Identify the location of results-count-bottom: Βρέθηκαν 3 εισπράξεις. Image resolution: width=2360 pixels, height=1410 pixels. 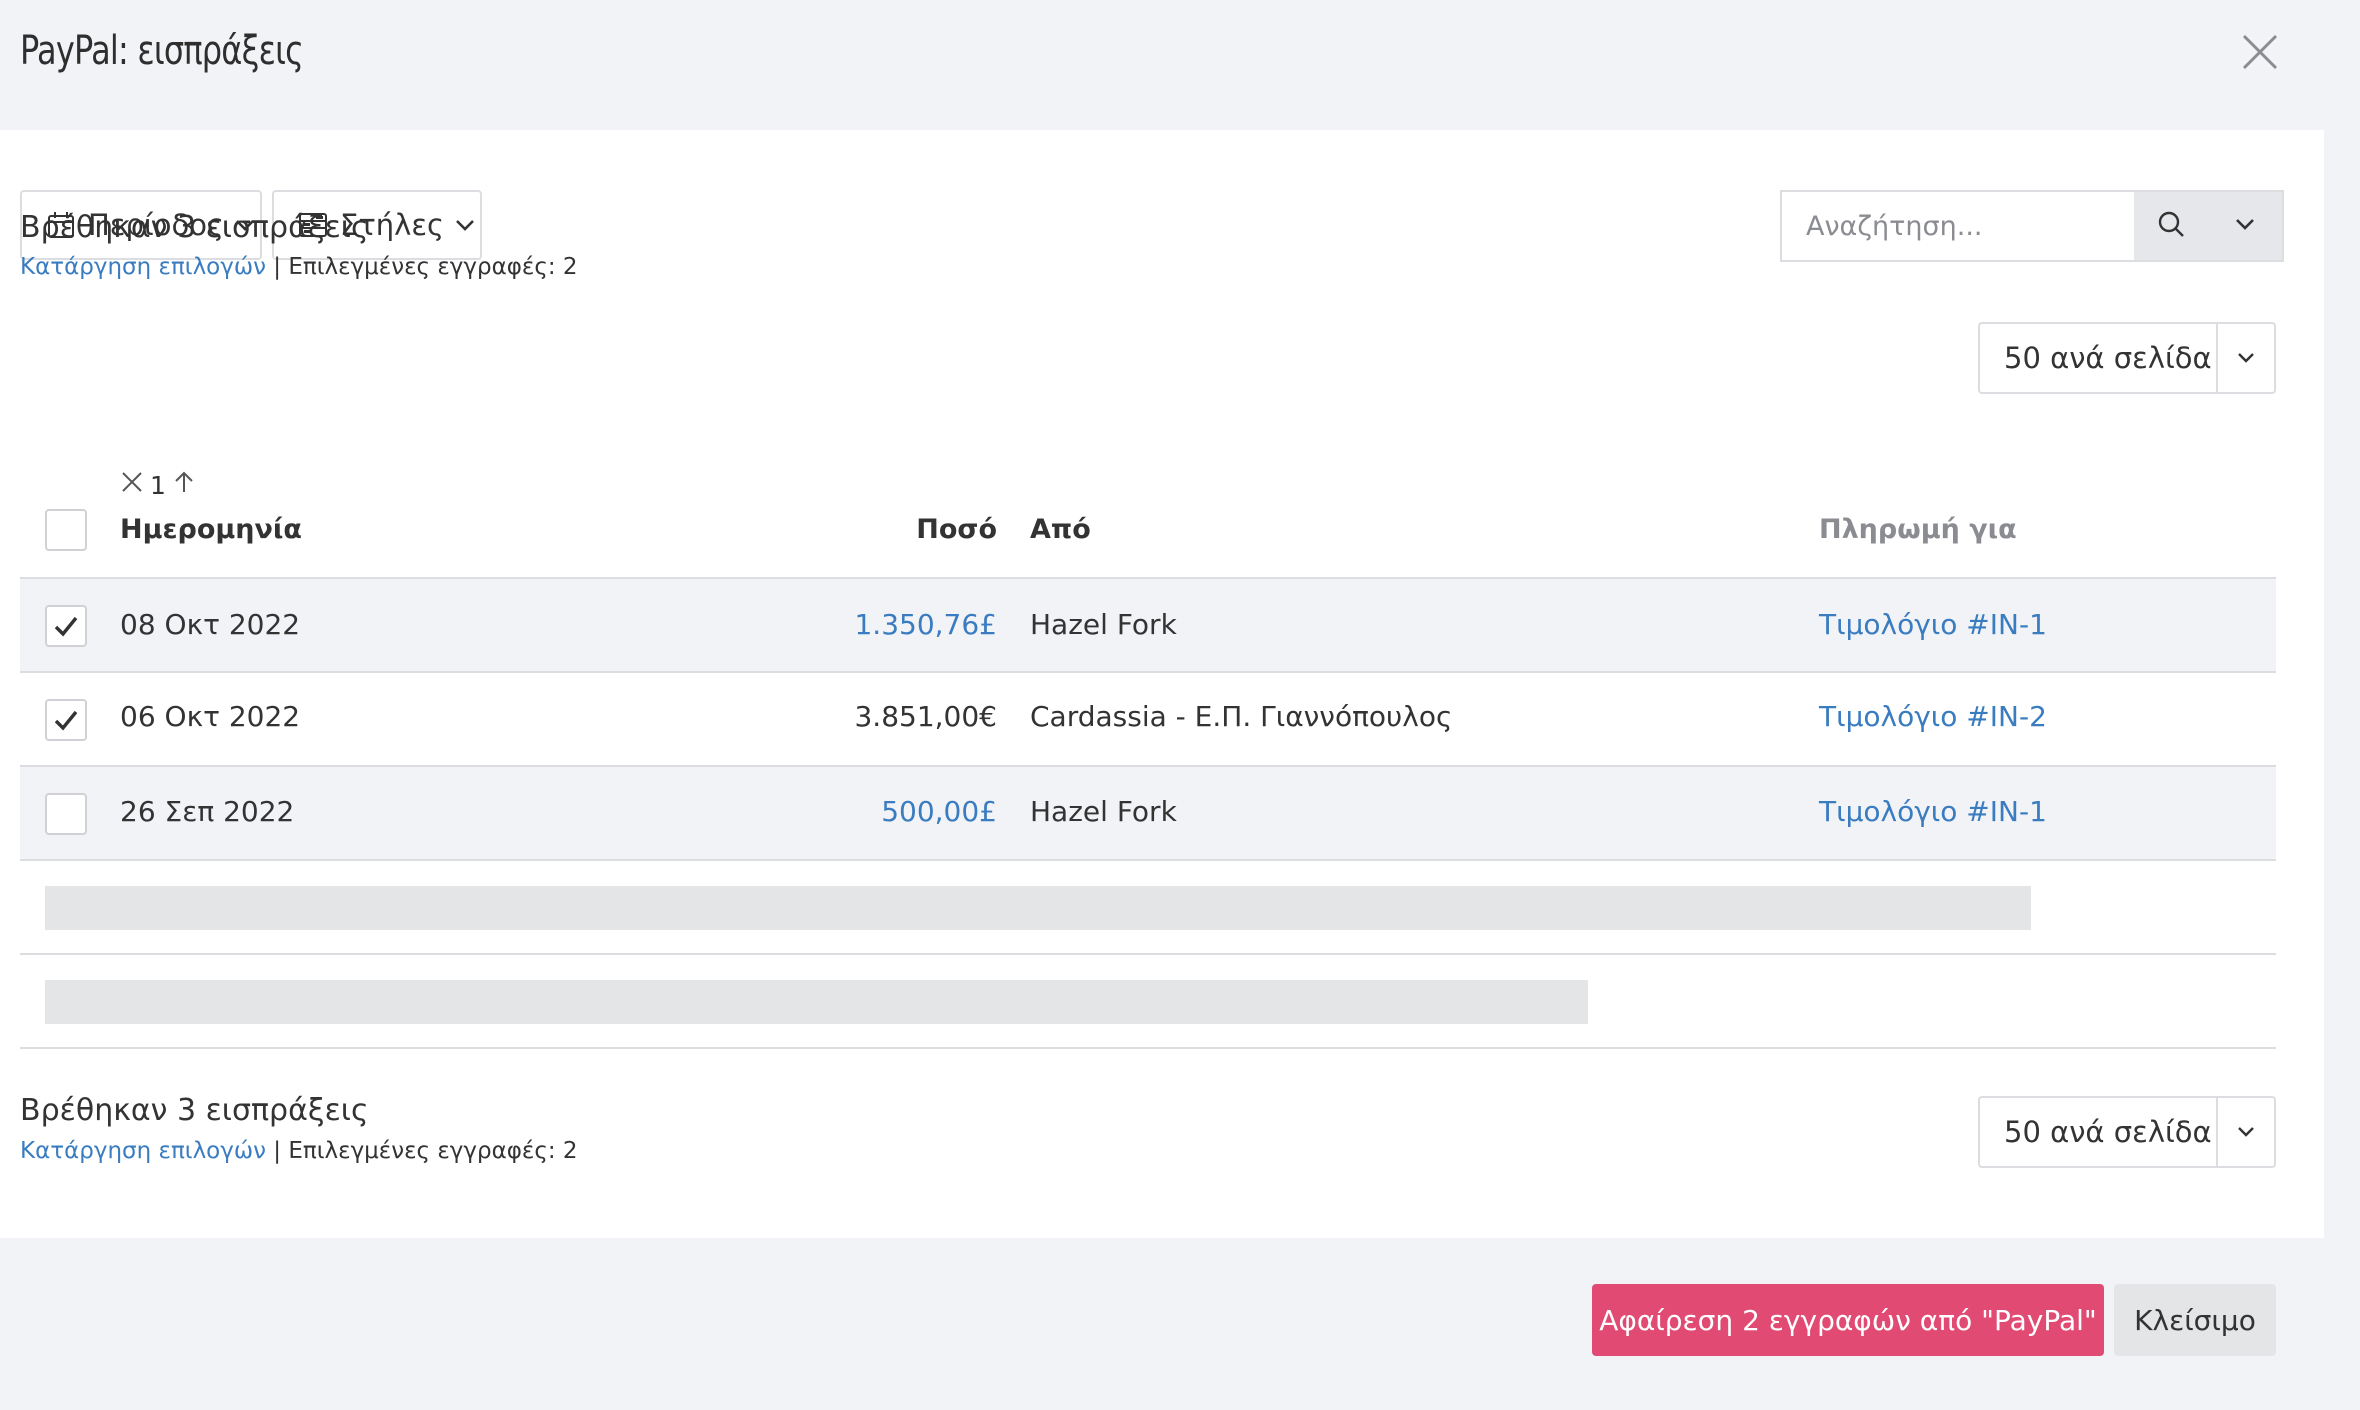
(194, 1110).